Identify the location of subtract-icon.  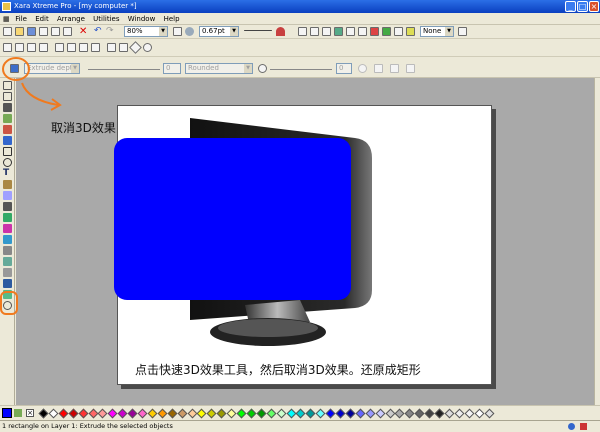
(83, 47).